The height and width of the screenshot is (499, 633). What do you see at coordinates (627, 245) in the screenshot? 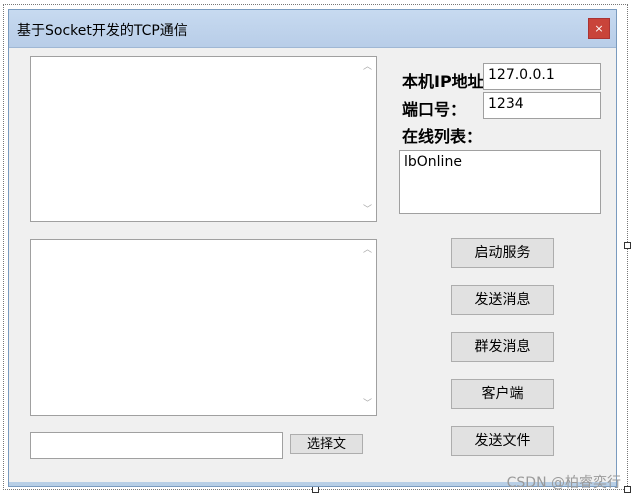
I see `resize-handle-right` at bounding box center [627, 245].